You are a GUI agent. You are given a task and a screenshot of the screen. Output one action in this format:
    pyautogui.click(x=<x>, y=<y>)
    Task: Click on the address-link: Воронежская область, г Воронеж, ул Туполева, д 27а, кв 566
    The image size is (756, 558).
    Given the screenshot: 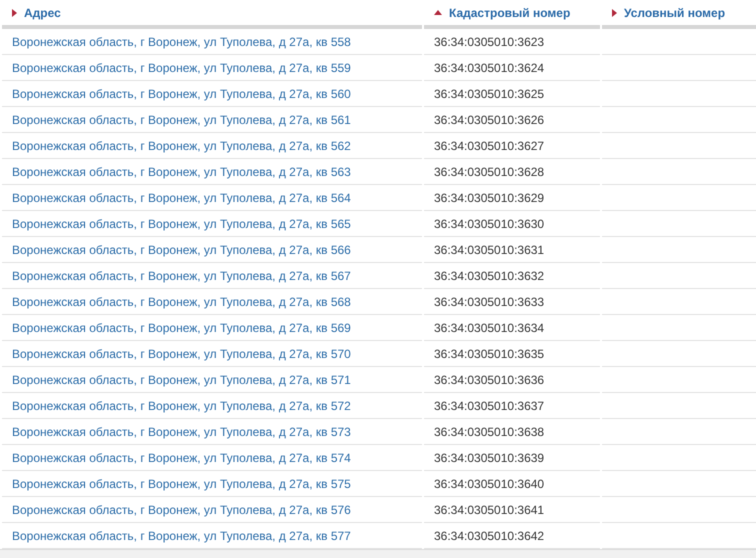 What is the action you would take?
    pyautogui.click(x=181, y=249)
    